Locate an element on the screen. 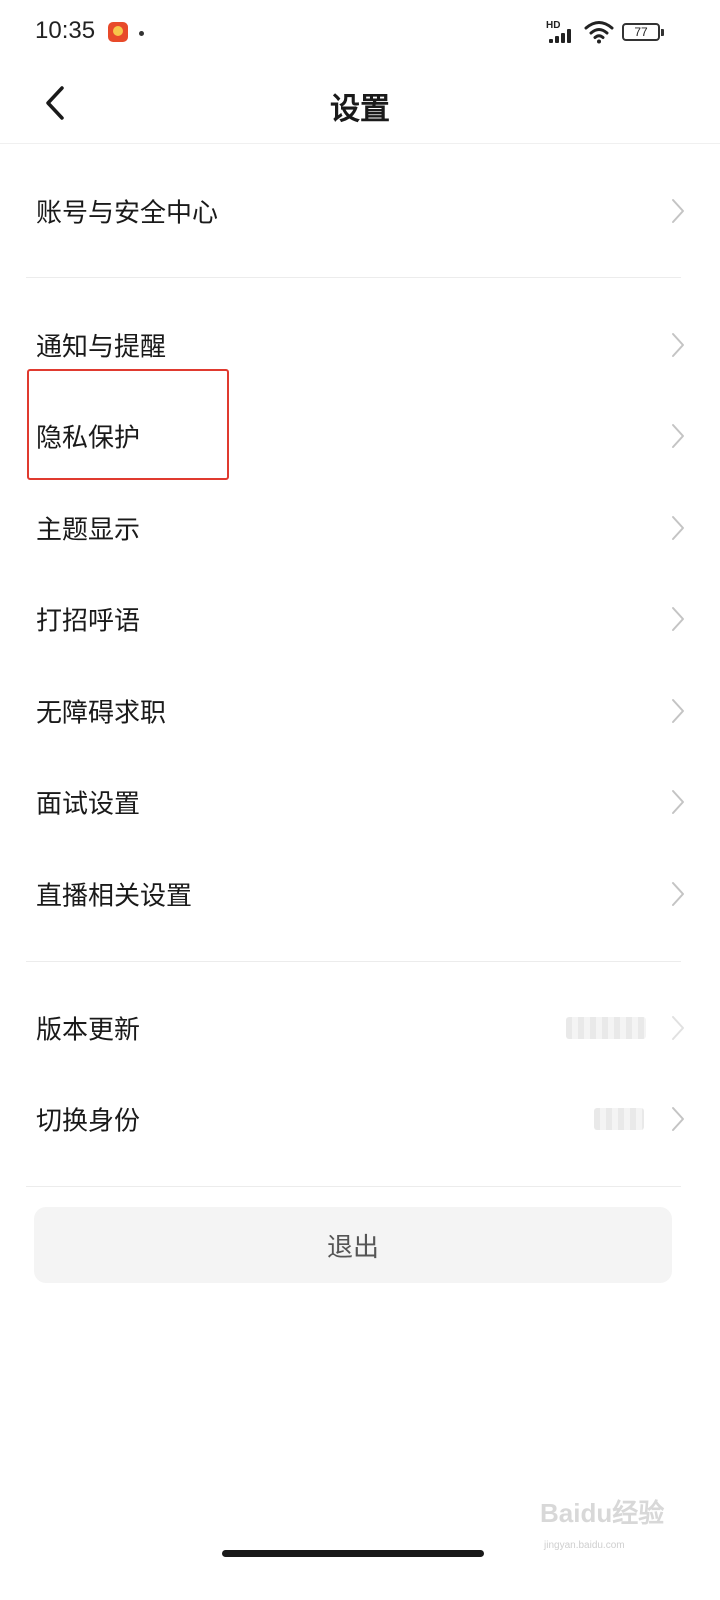 This screenshot has width=720, height=1600. watermark-url: jingyan.baidu.com is located at coordinates (584, 1545).